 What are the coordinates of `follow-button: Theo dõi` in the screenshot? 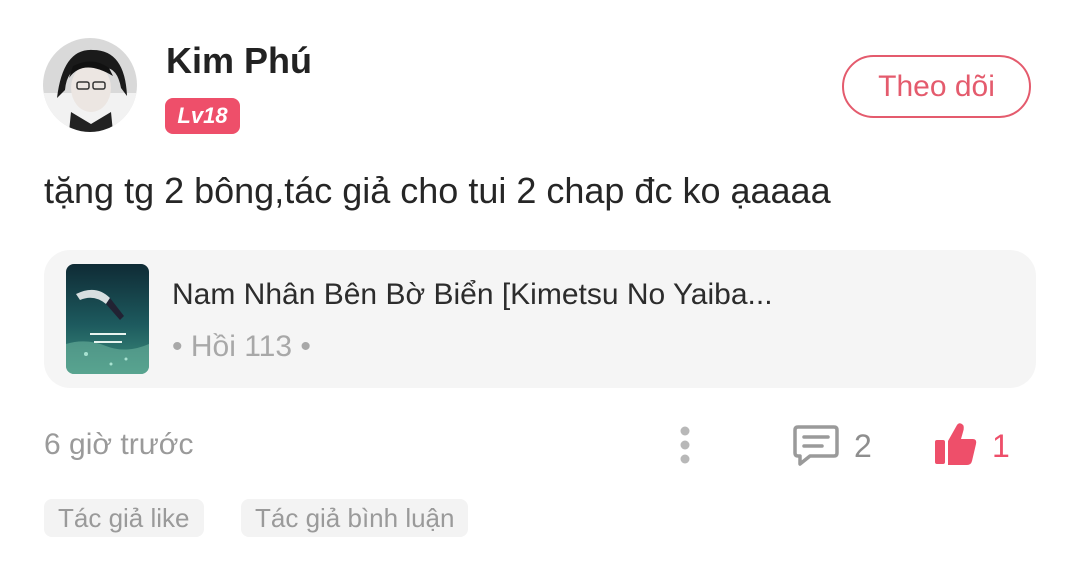 It's located at (936, 86).